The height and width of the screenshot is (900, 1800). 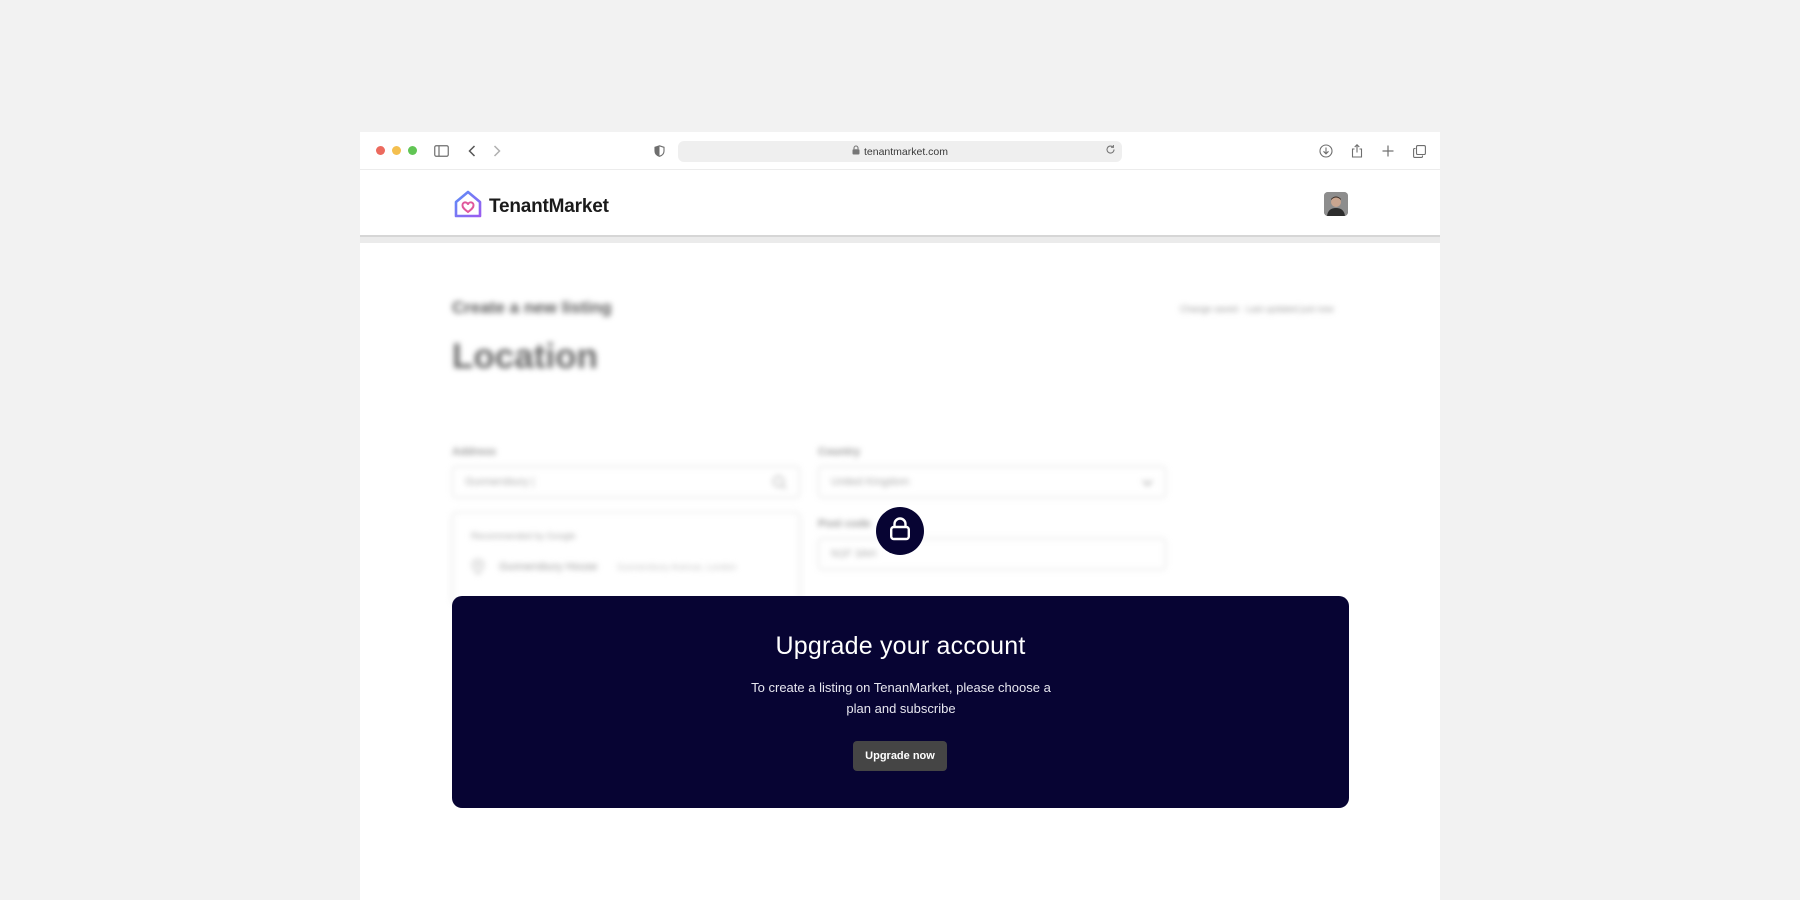 I want to click on upgrade-title: Upgrade your account, so click(x=900, y=646).